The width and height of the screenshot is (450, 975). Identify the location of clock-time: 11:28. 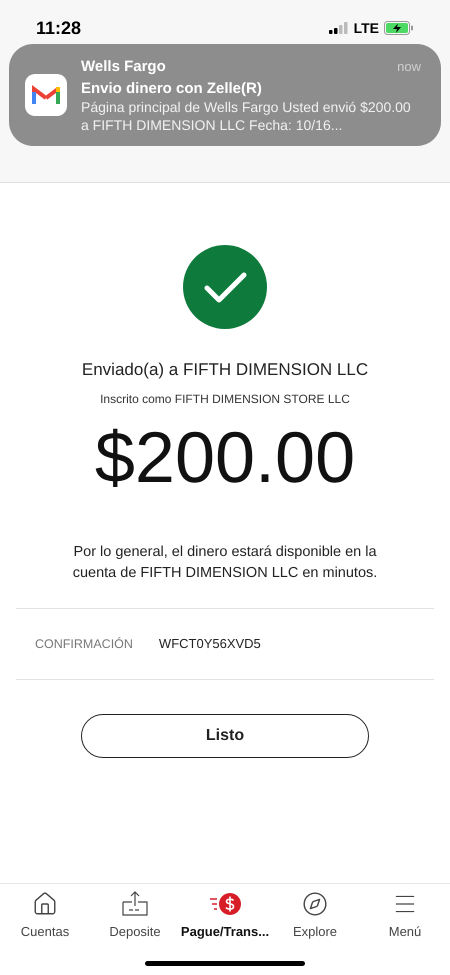
(59, 28).